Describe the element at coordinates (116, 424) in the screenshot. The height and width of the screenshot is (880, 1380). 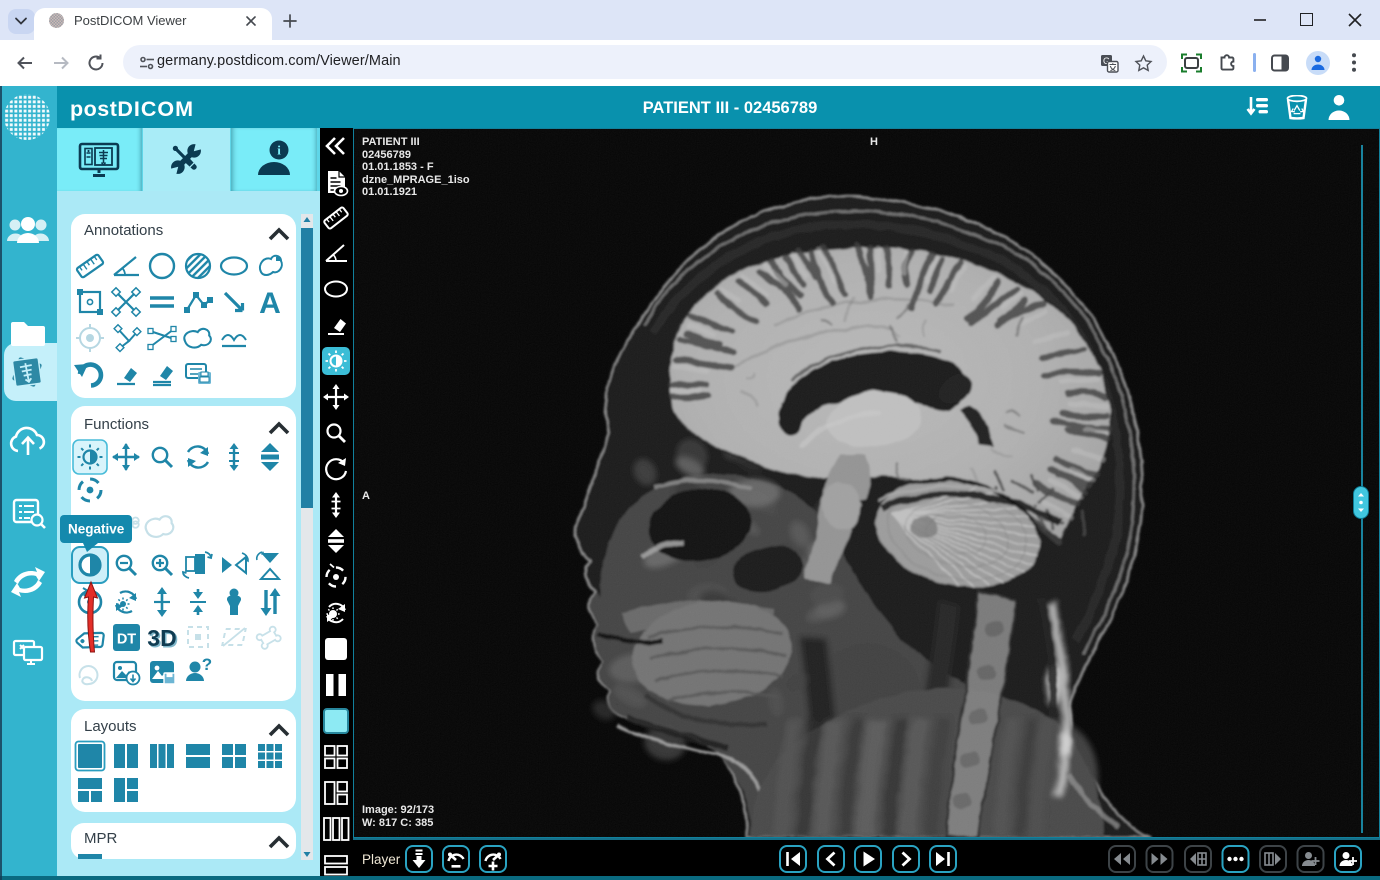
I see `svg-text: Functions` at that location.